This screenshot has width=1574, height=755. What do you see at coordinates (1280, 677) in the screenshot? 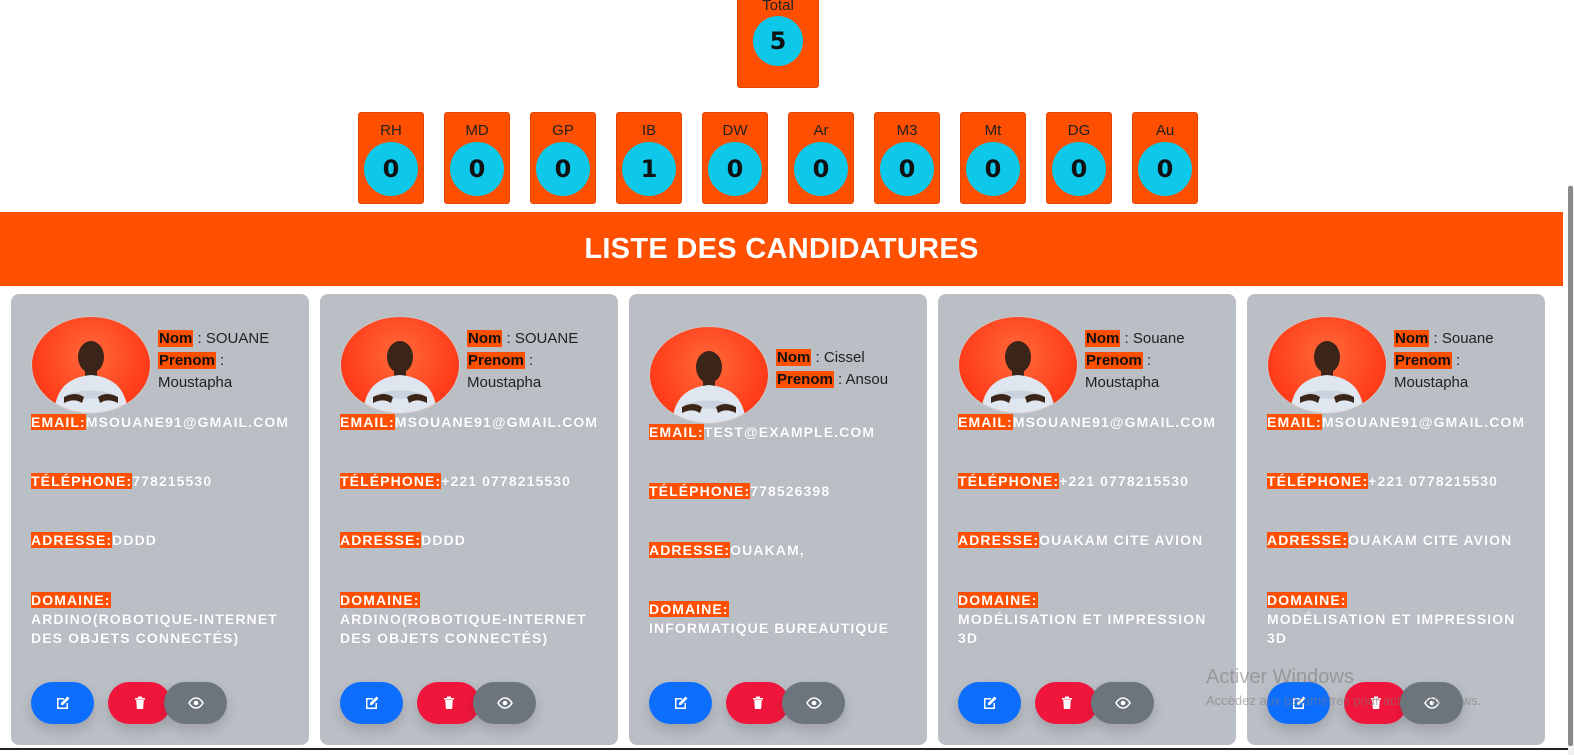
I see `watermark-title: Activer Windows` at bounding box center [1280, 677].